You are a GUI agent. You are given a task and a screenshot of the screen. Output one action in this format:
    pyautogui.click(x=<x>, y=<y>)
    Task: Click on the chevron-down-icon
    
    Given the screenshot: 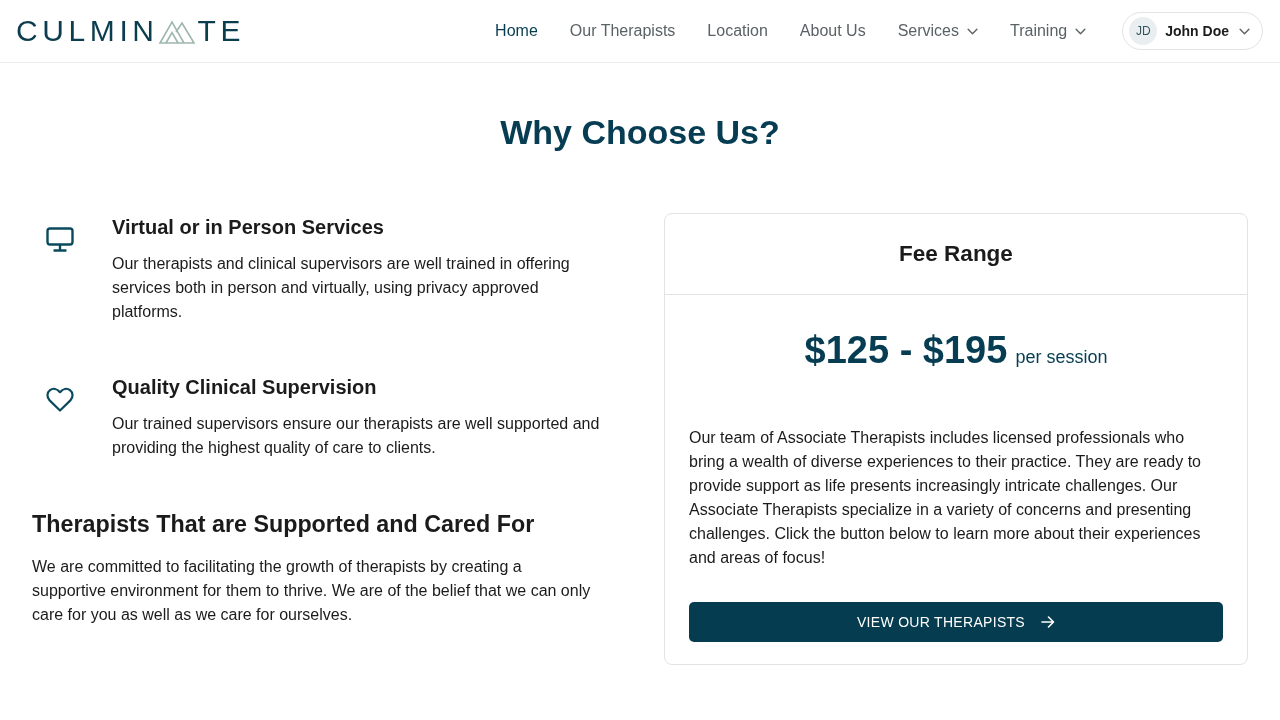 What is the action you would take?
    pyautogui.click(x=1244, y=31)
    